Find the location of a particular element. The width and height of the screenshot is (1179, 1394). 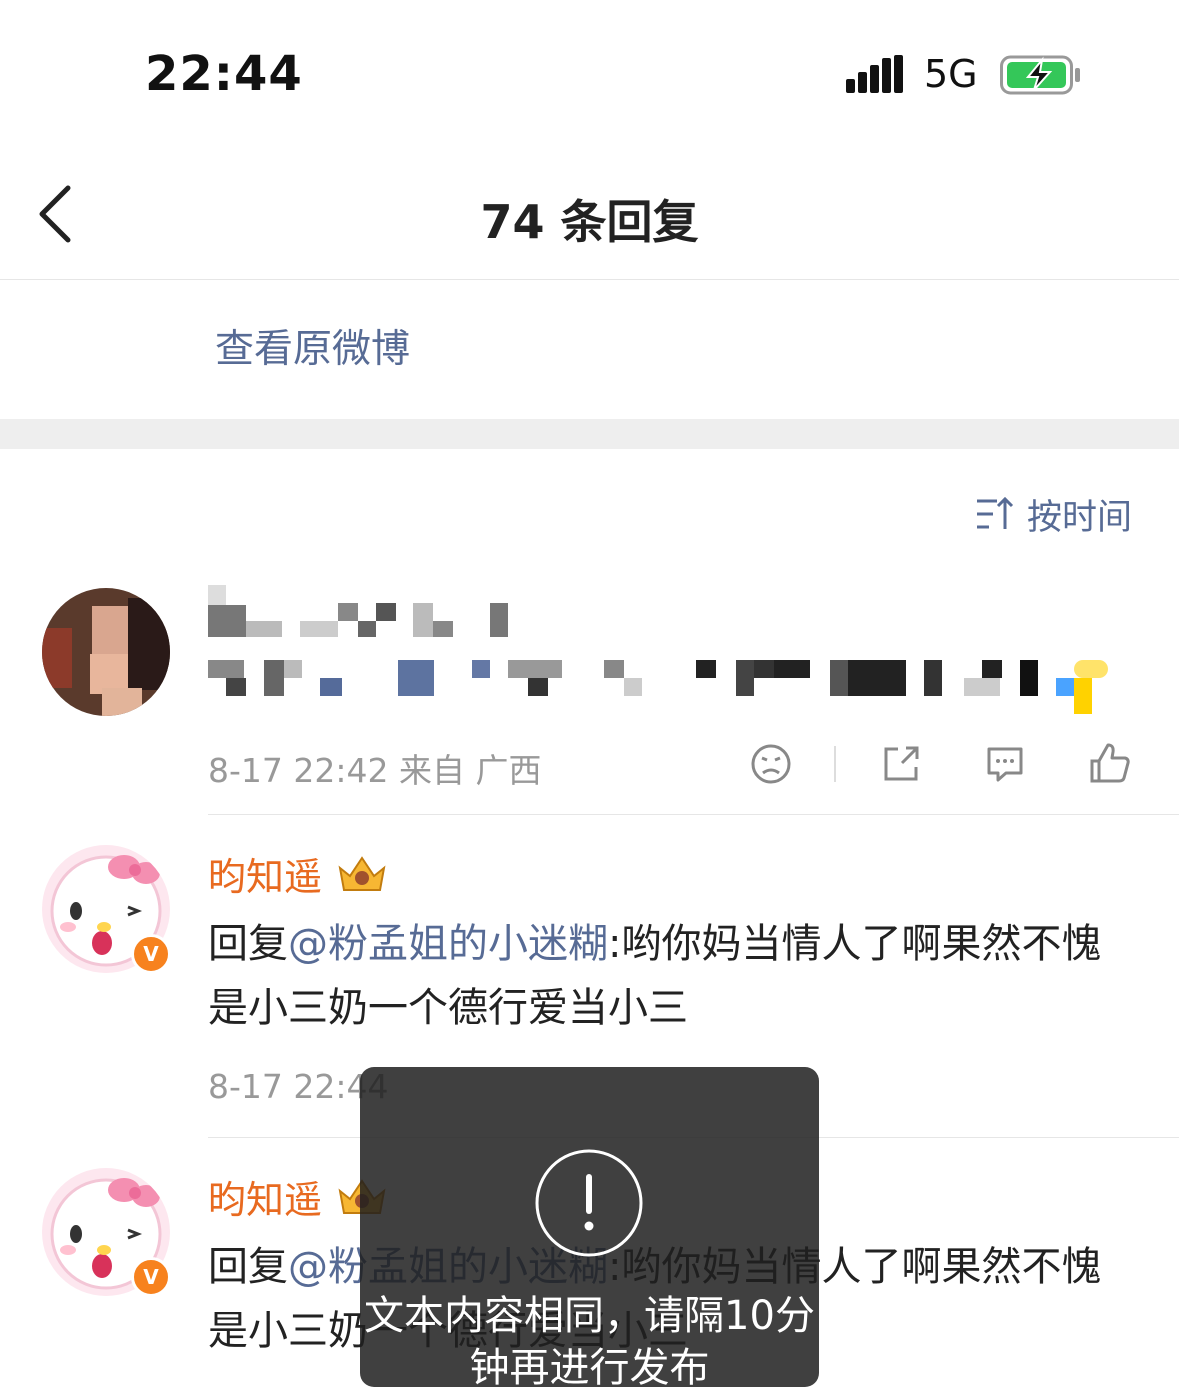

mention-link: @粉孟姐的小迷糊 is located at coordinates (448, 944).